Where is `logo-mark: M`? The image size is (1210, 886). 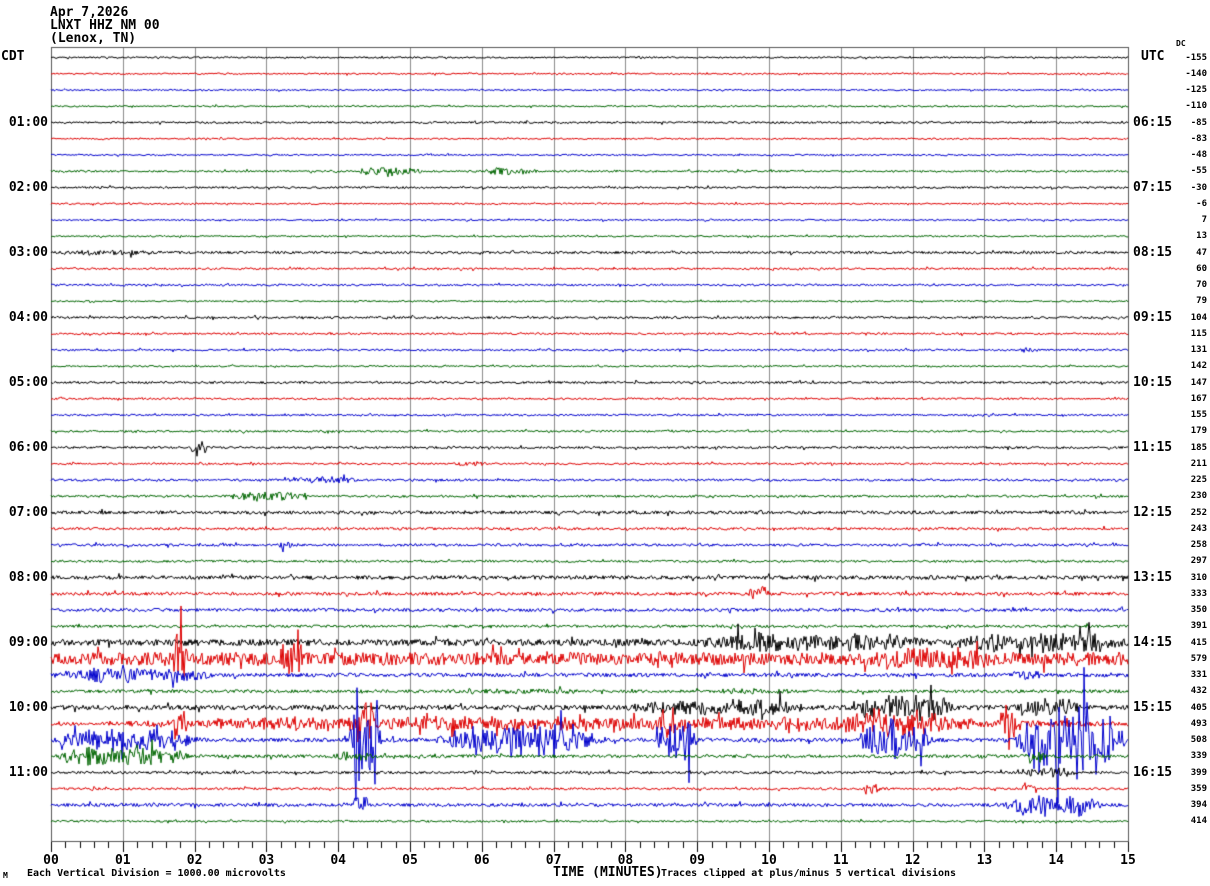
logo-mark: M is located at coordinates (5, 875).